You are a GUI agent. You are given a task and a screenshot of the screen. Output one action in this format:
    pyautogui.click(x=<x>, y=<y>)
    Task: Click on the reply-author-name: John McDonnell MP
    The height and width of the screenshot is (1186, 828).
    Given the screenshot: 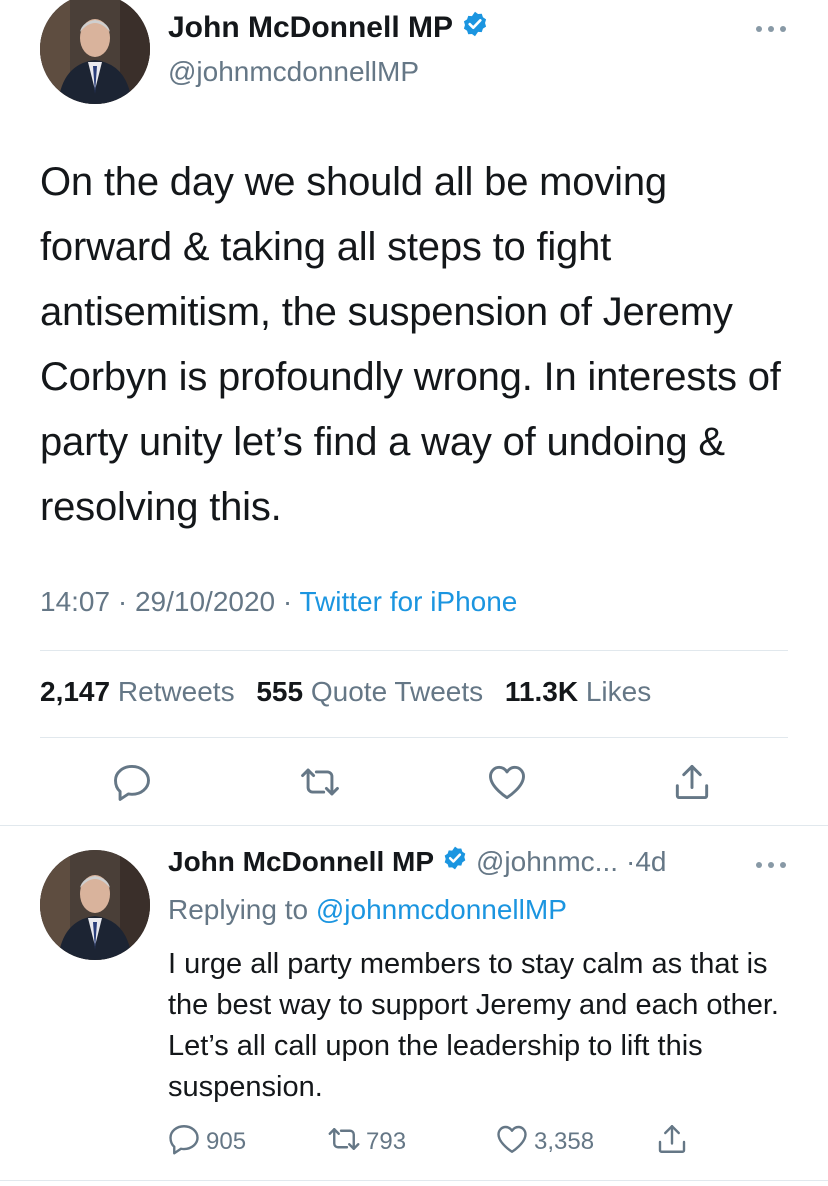 What is the action you would take?
    pyautogui.click(x=301, y=862)
    